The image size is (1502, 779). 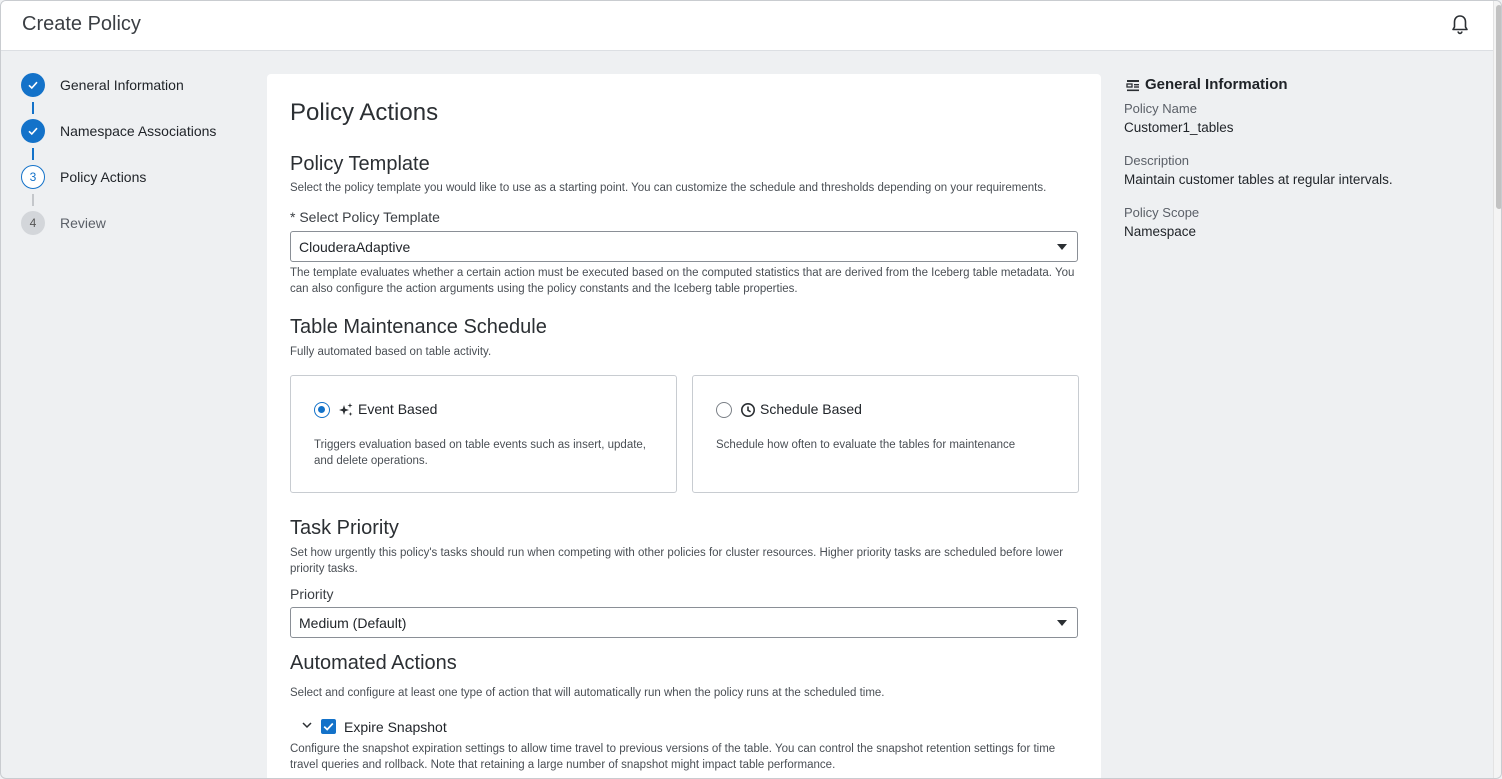 What do you see at coordinates (1460, 25) in the screenshot?
I see `bell-icon` at bounding box center [1460, 25].